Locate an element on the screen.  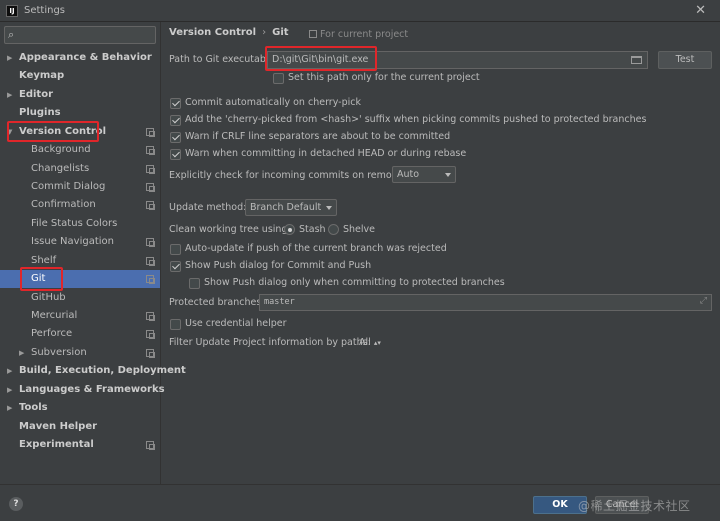
update-method-combo: Branch Default is located at coordinates (291, 207).